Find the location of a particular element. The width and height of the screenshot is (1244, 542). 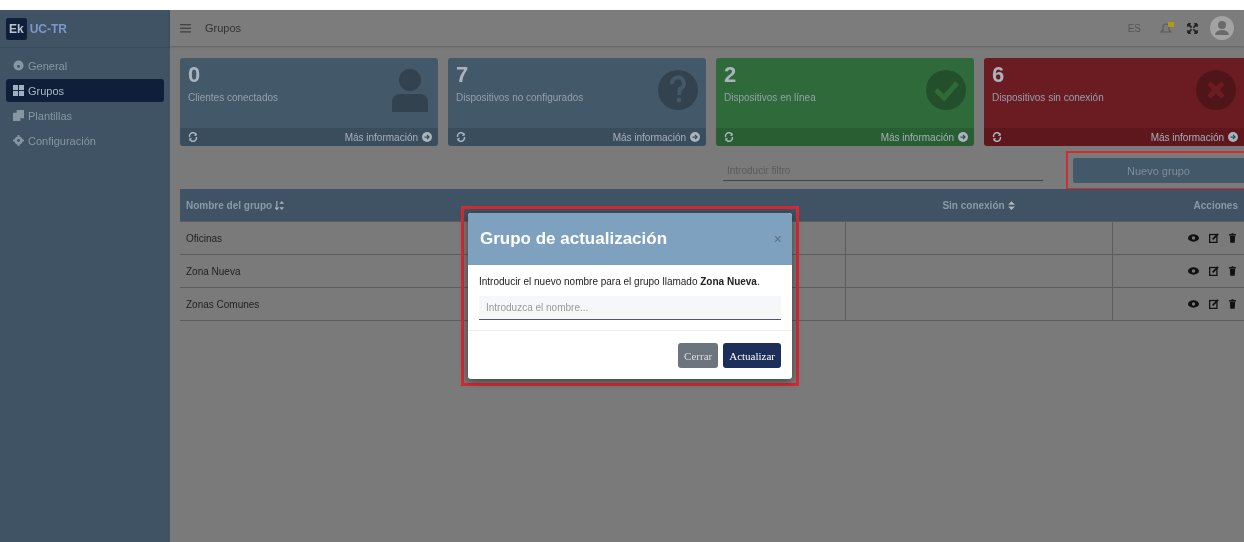

stat-count: 2 is located at coordinates (731, 75).